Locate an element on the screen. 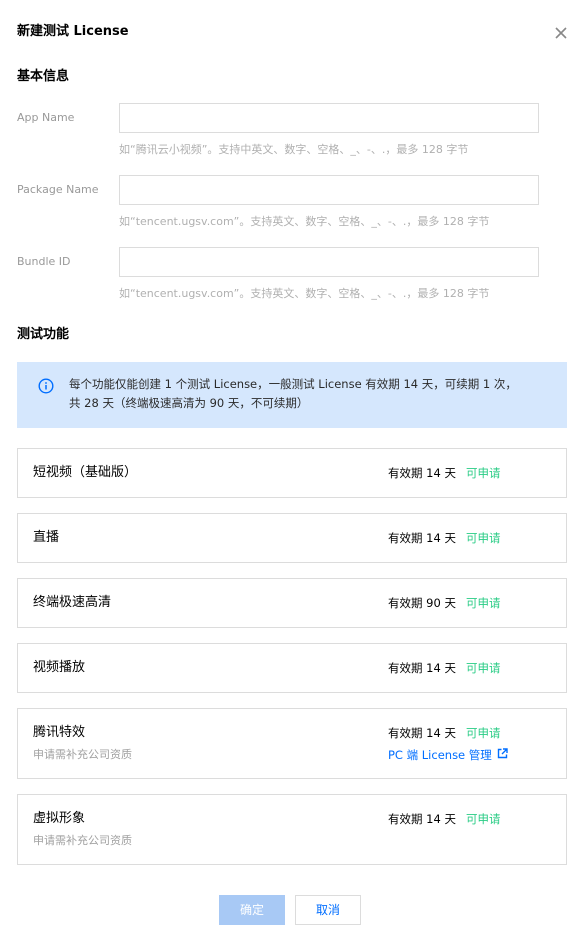  feature-validity: 有效期 90 天 is located at coordinates (422, 603).